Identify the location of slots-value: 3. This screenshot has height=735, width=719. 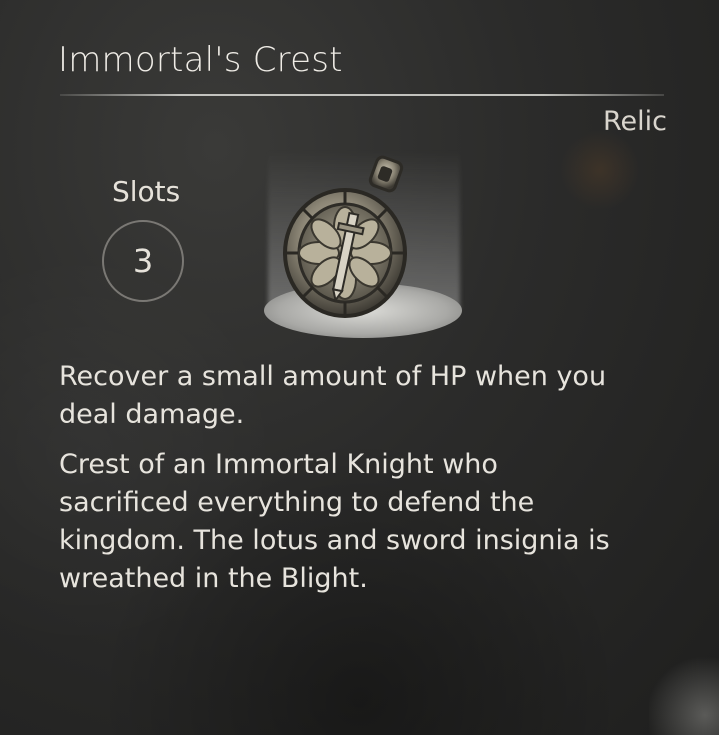
(143, 261).